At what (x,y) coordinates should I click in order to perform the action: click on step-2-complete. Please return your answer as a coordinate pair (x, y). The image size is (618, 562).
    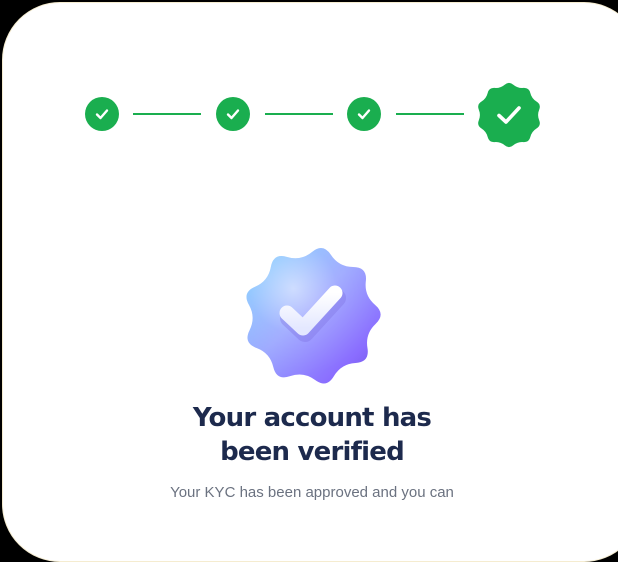
    Looking at the image, I should click on (233, 114).